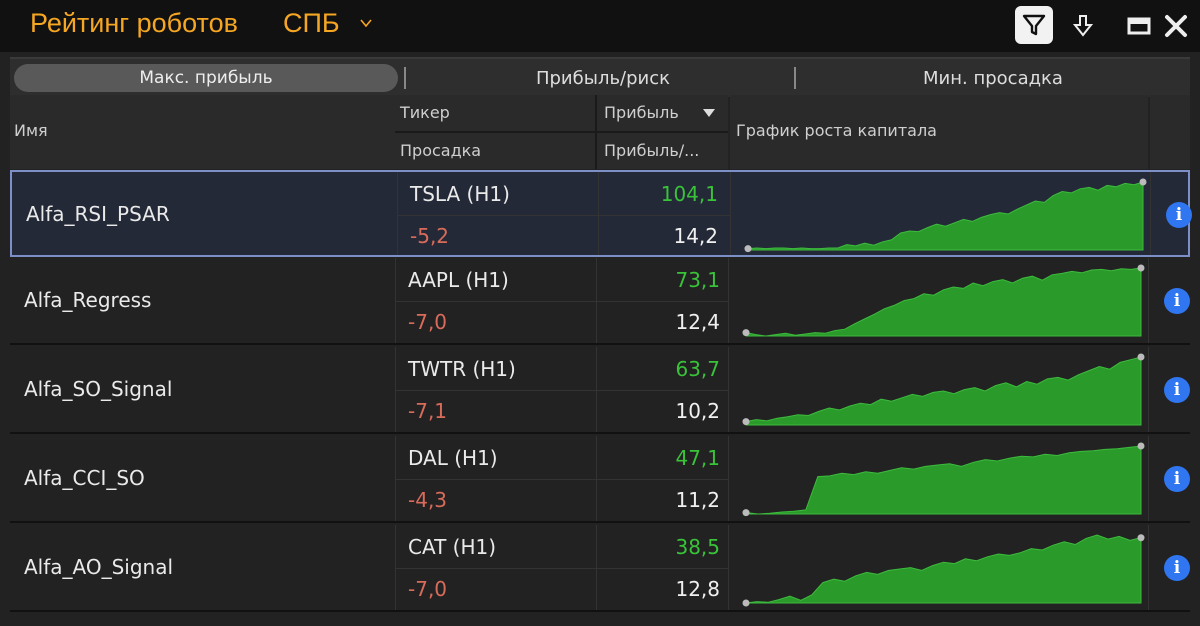  I want to click on ticker-value: CAT (H1), so click(452, 547).